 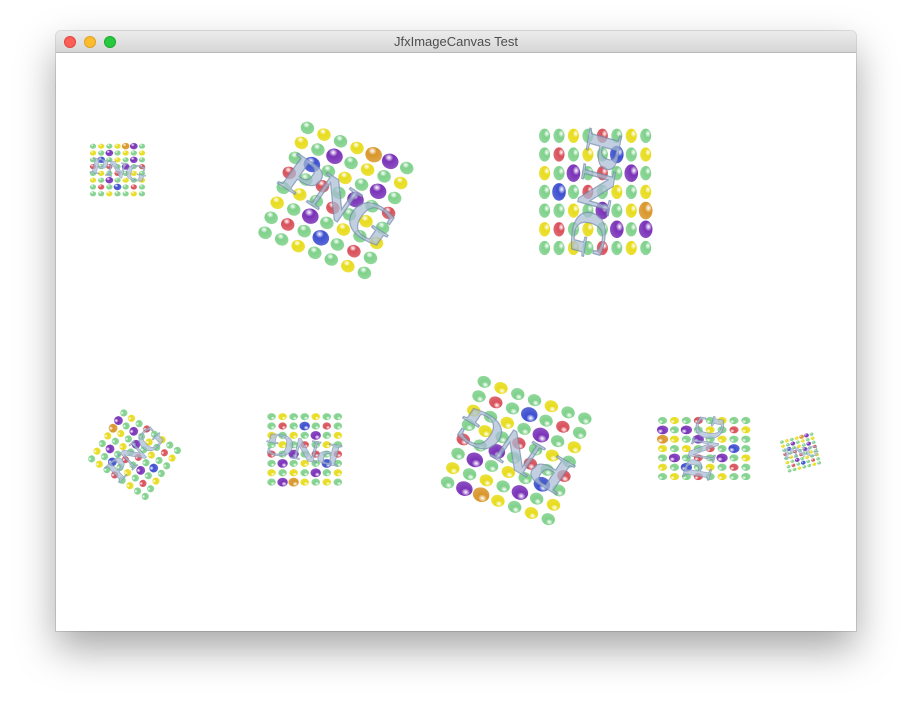 I want to click on image-instance-8: PNG, so click(x=800, y=452).